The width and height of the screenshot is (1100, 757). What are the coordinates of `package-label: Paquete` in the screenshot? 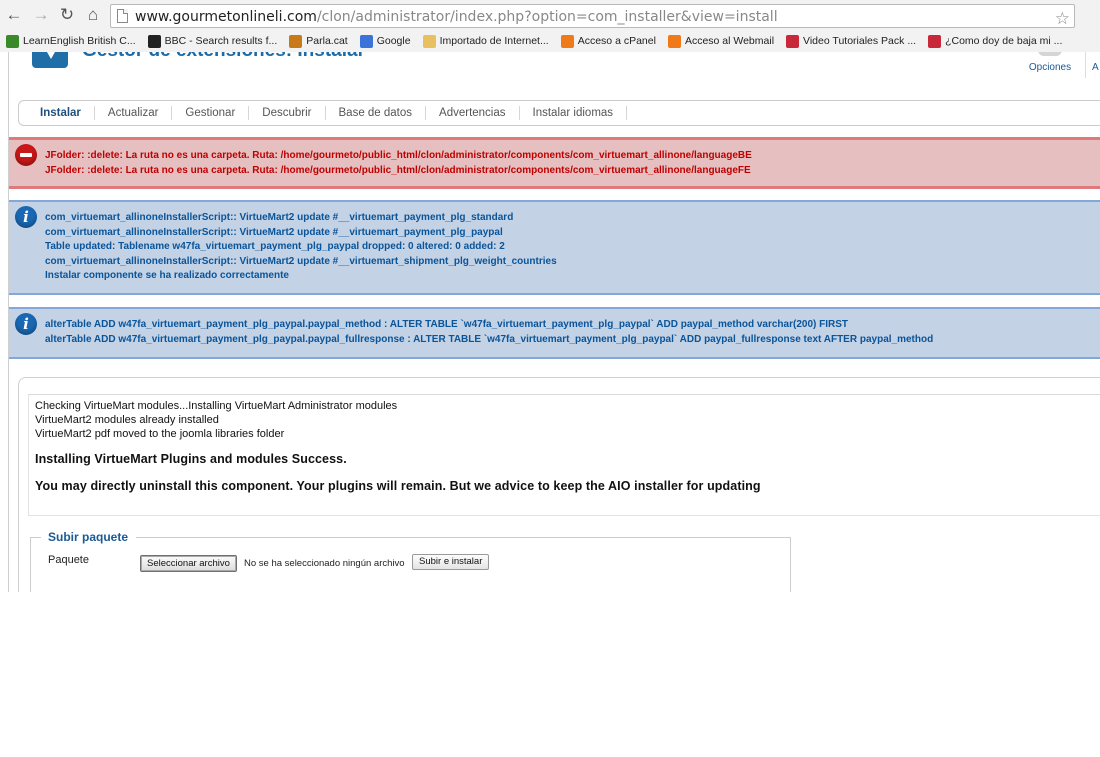 It's located at (68, 560).